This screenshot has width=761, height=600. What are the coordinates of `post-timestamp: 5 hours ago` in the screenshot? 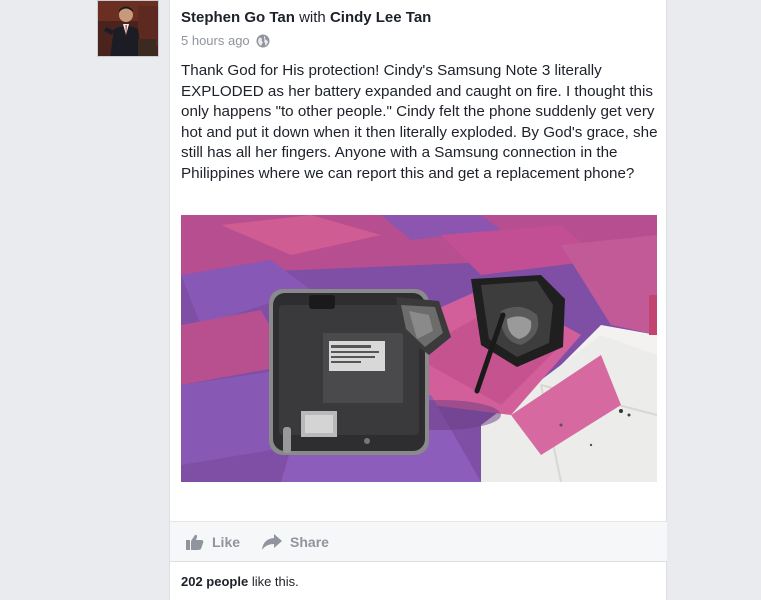 It's located at (215, 40).